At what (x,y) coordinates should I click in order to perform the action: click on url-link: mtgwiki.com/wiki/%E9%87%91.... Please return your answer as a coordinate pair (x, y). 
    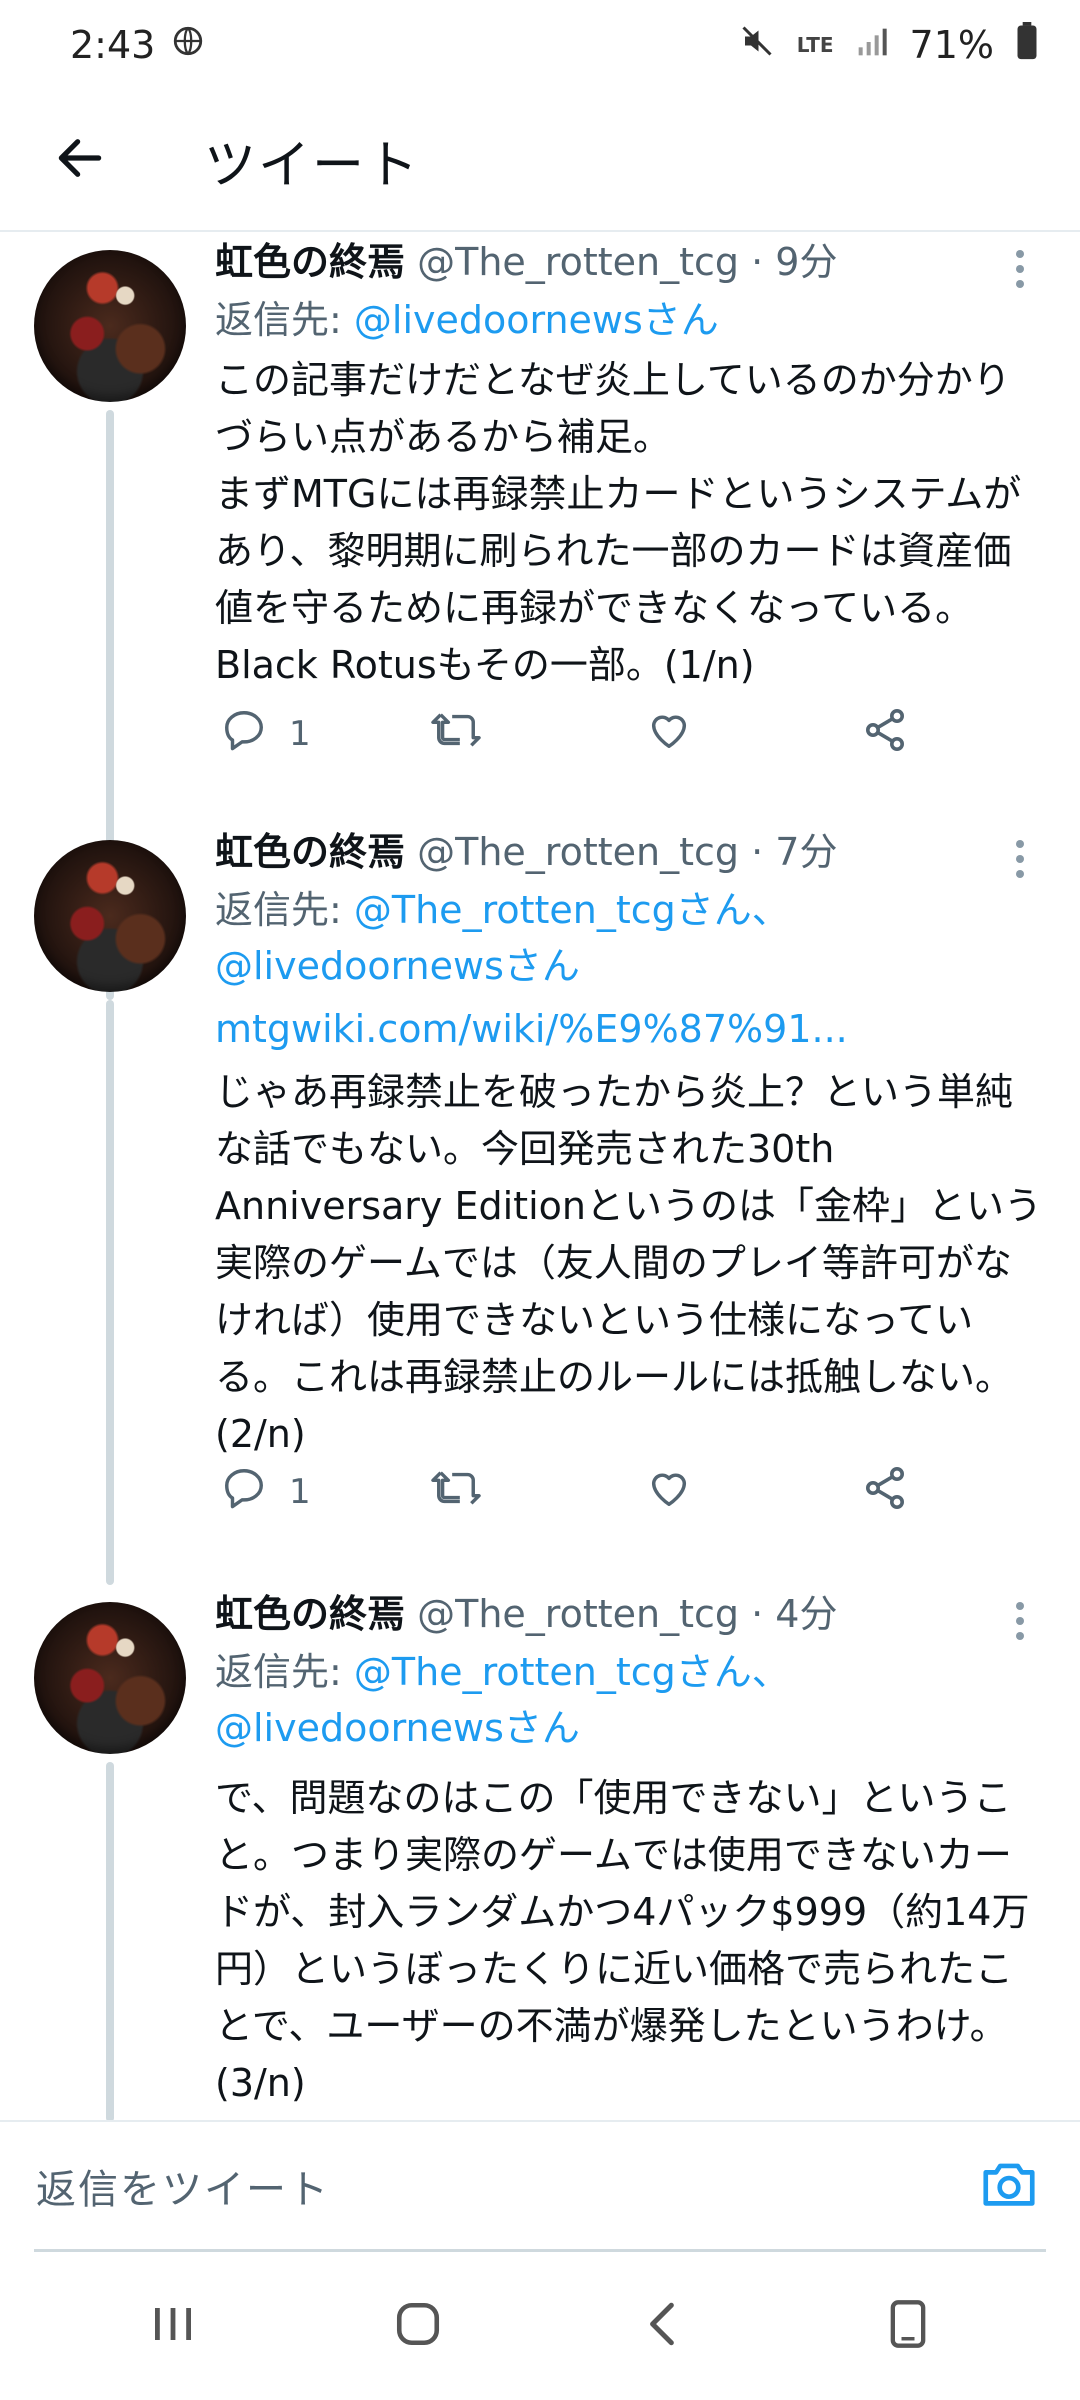
    Looking at the image, I should click on (630, 1029).